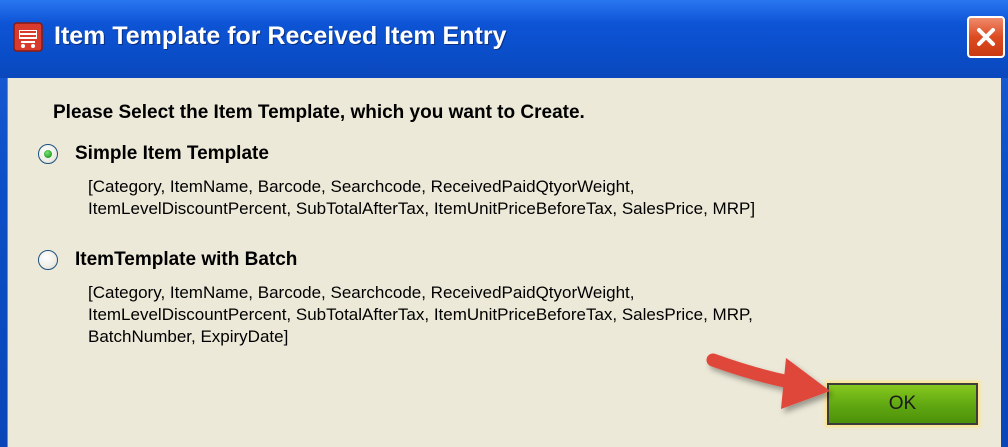  I want to click on radio-selected-dot, so click(48, 154).